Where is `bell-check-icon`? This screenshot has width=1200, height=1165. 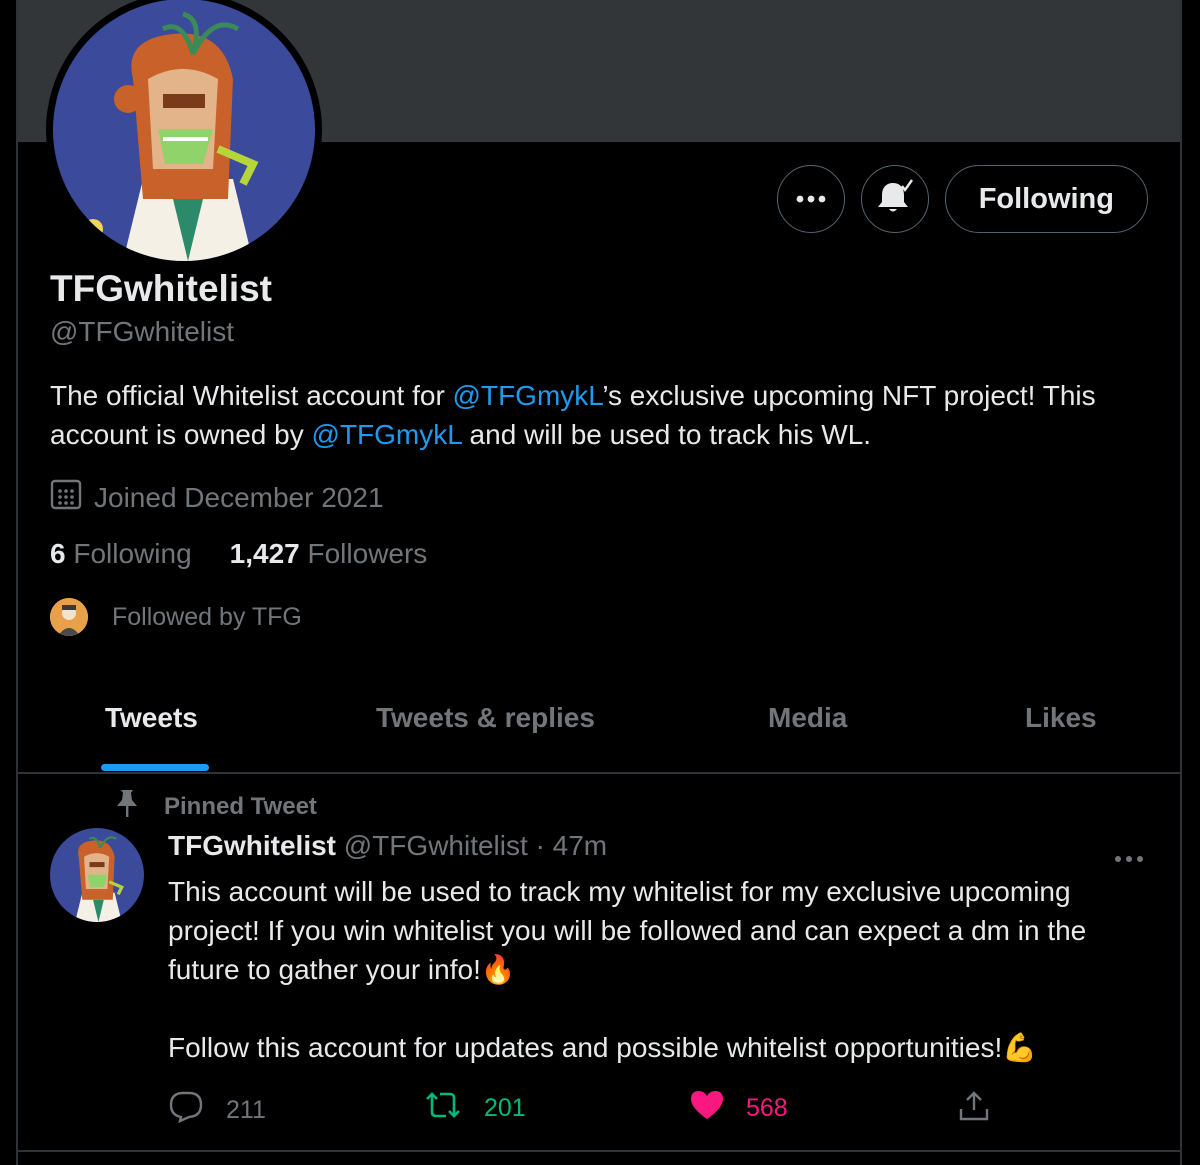
bell-check-icon is located at coordinates (895, 199).